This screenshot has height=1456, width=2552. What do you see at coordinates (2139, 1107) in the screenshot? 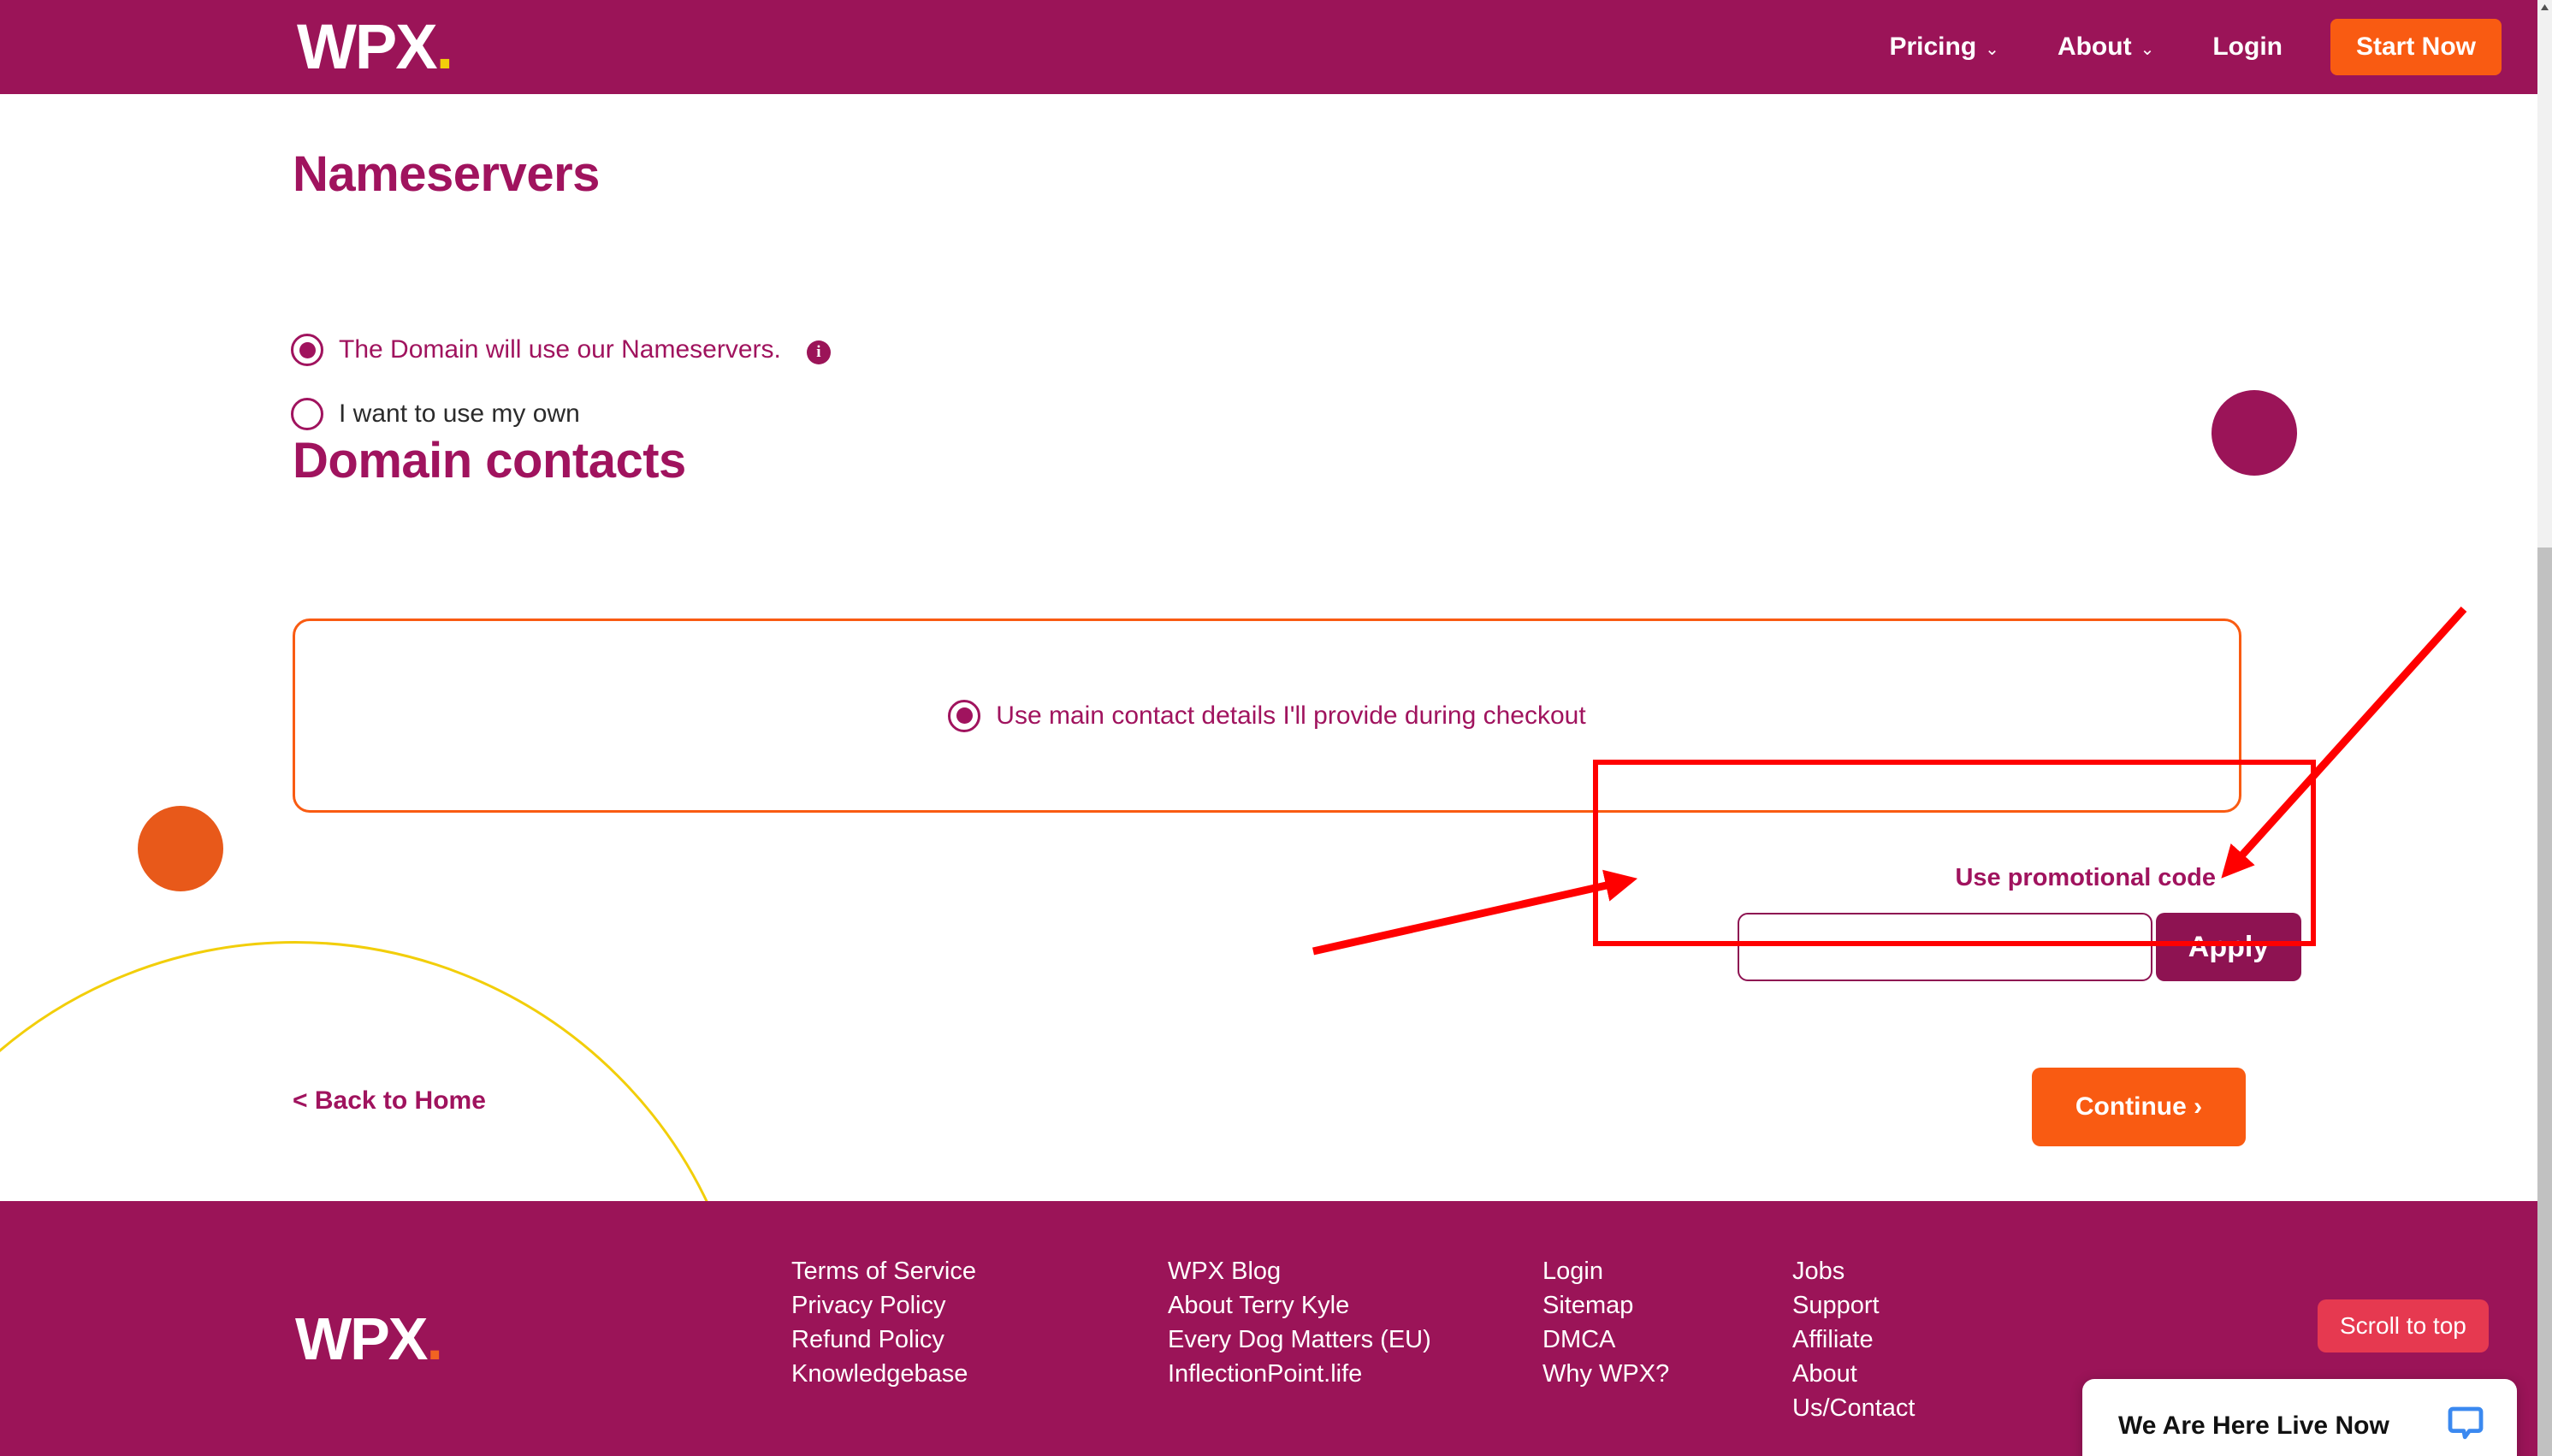
I see `continue-button: Continue ›` at bounding box center [2139, 1107].